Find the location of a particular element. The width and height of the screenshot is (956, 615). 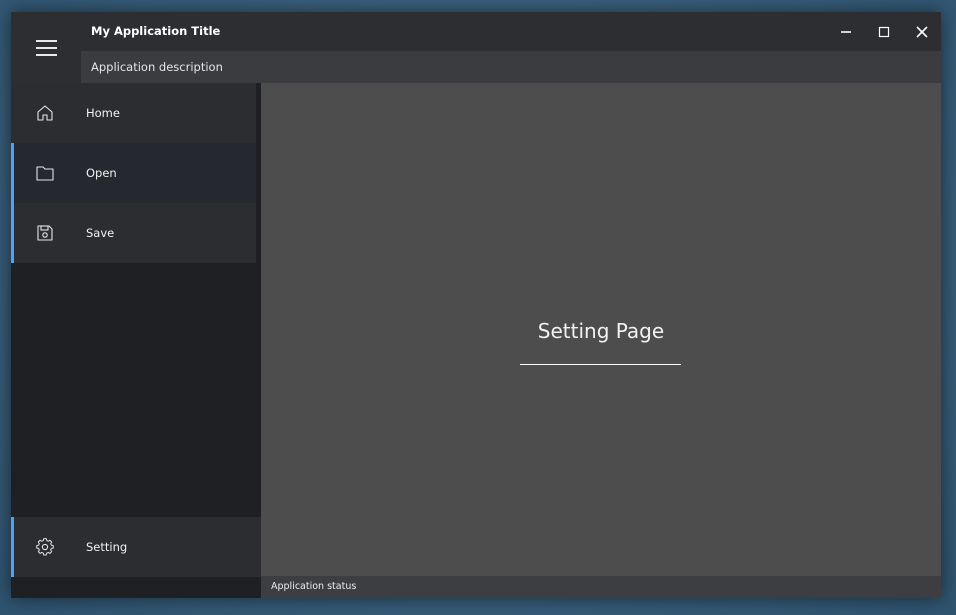

close-button is located at coordinates (922, 31).